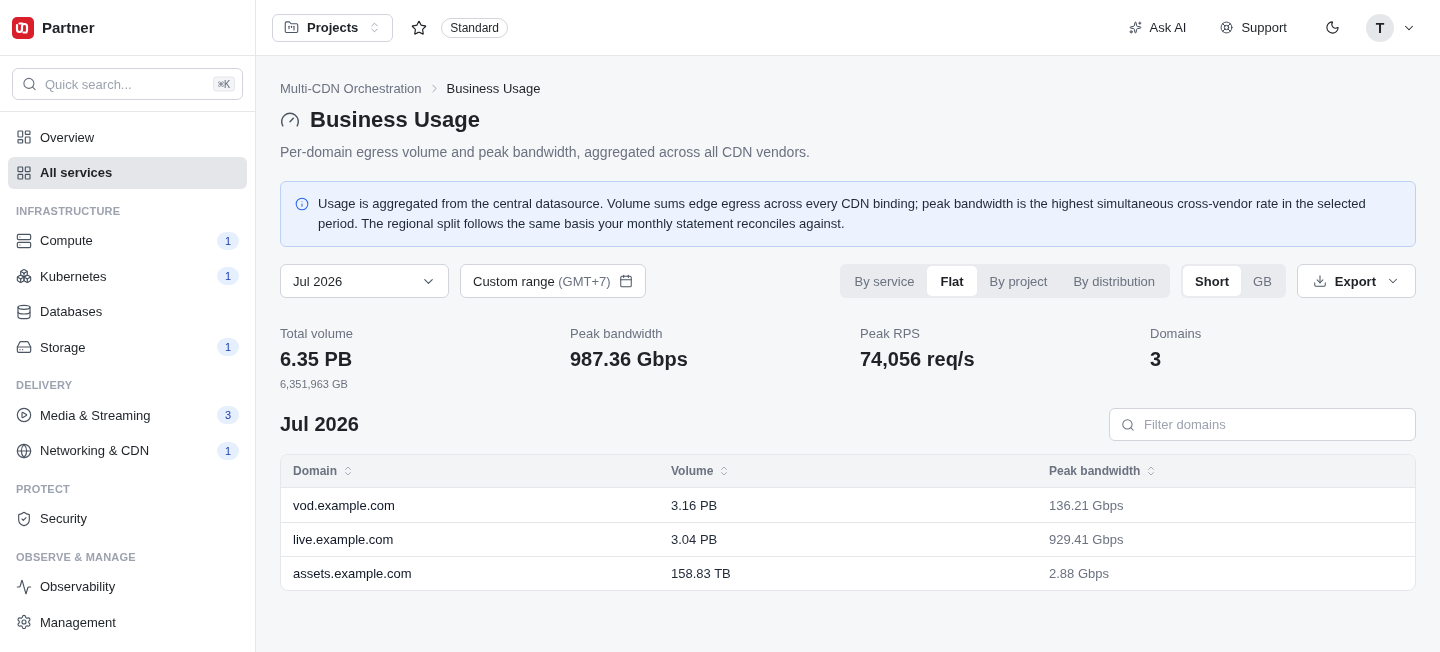 The image size is (1440, 652). I want to click on calendar-icon, so click(625, 281).